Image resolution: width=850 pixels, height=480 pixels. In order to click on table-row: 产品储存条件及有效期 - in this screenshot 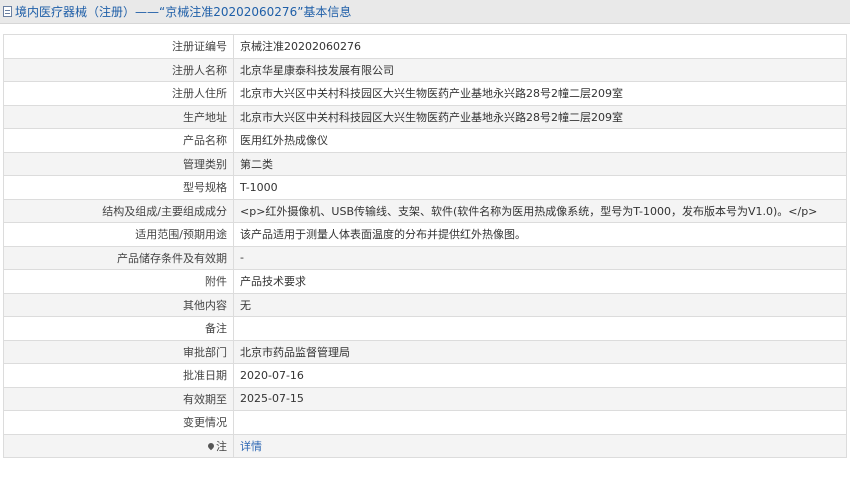, I will do `click(425, 257)`.